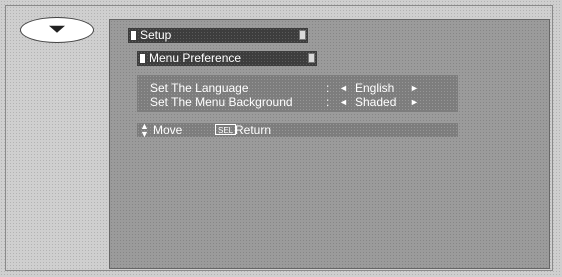  I want to click on menu-toggle-button, so click(57, 30).